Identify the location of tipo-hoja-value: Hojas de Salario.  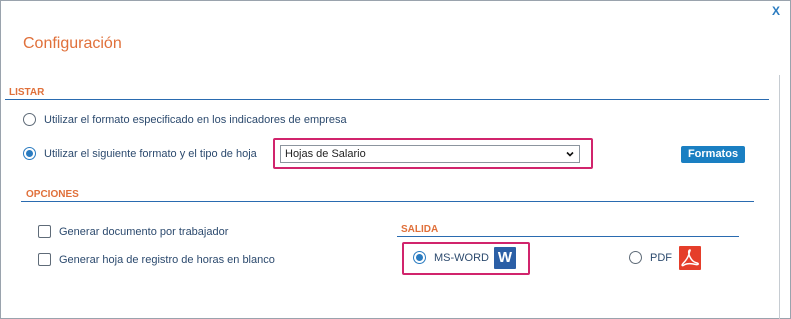
(325, 154).